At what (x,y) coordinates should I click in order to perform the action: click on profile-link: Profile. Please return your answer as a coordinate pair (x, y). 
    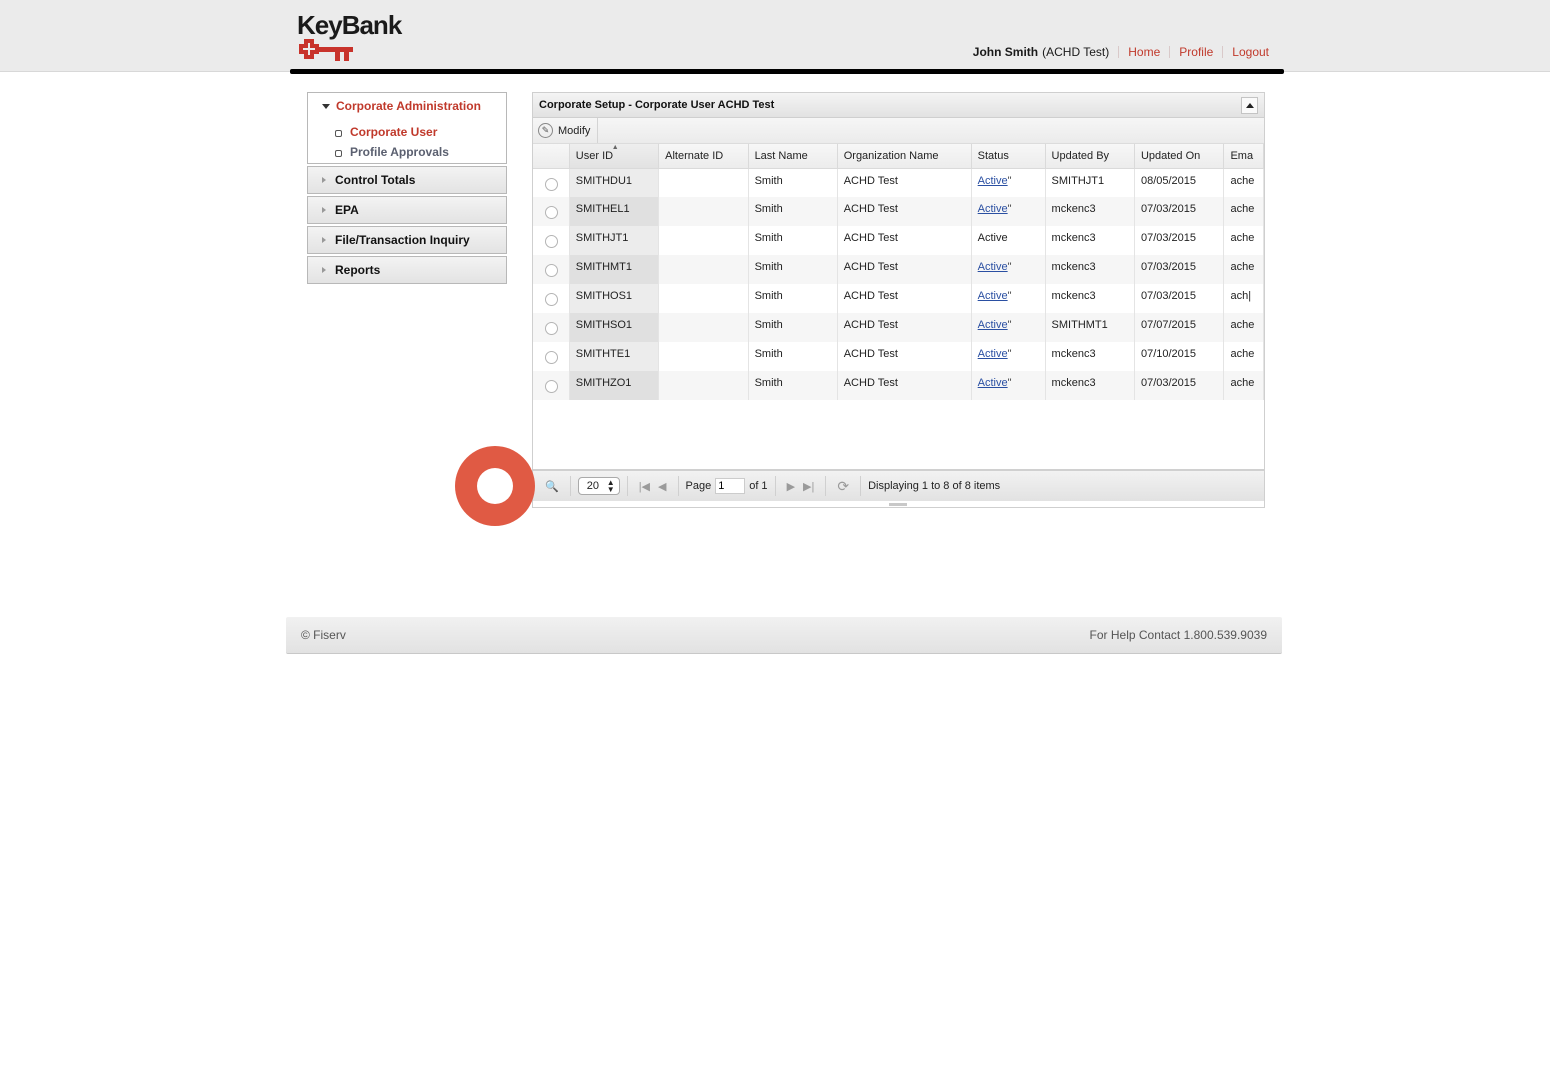
    Looking at the image, I should click on (1196, 52).